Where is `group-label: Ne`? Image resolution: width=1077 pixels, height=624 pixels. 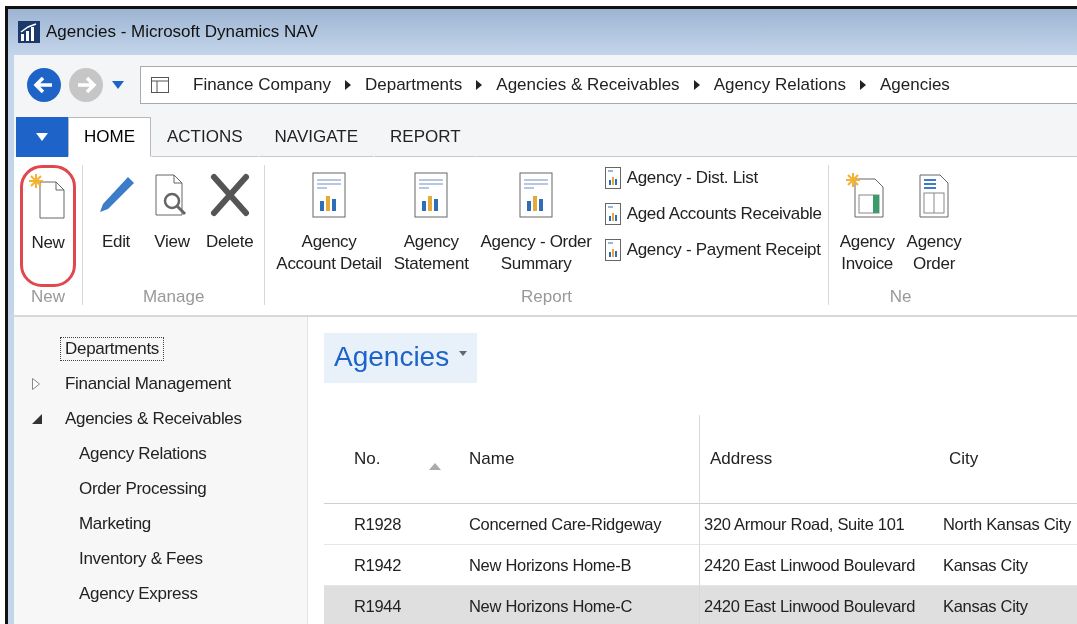 group-label: Ne is located at coordinates (900, 297).